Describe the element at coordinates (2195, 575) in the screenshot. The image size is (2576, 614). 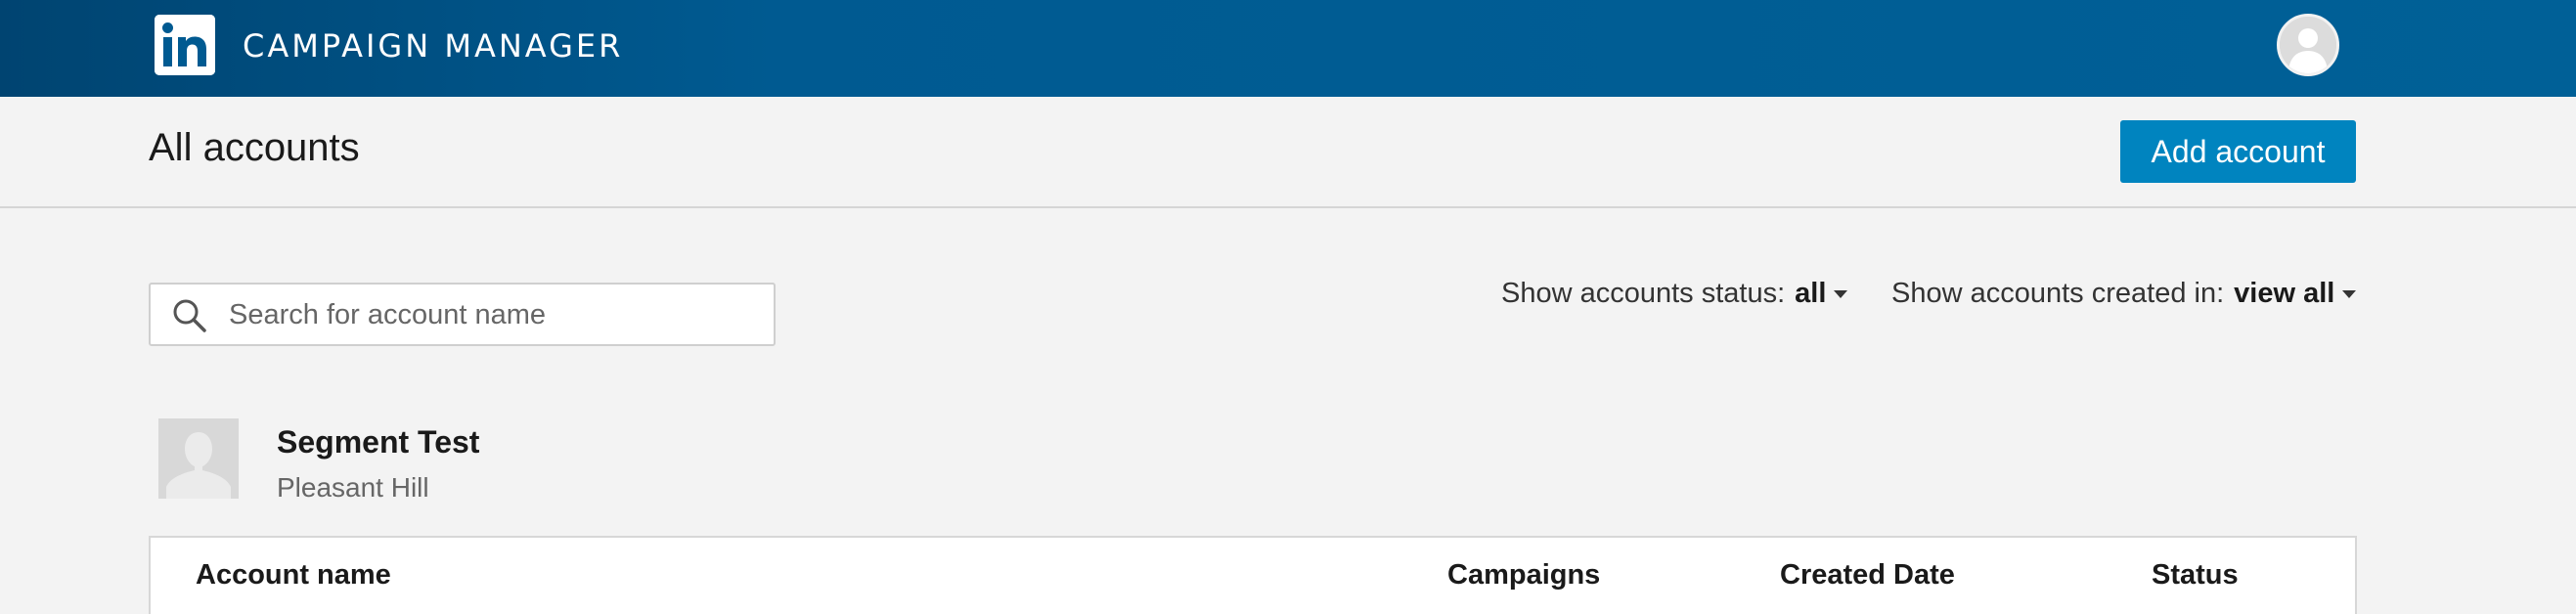
I see `column-header-status: Status` at that location.